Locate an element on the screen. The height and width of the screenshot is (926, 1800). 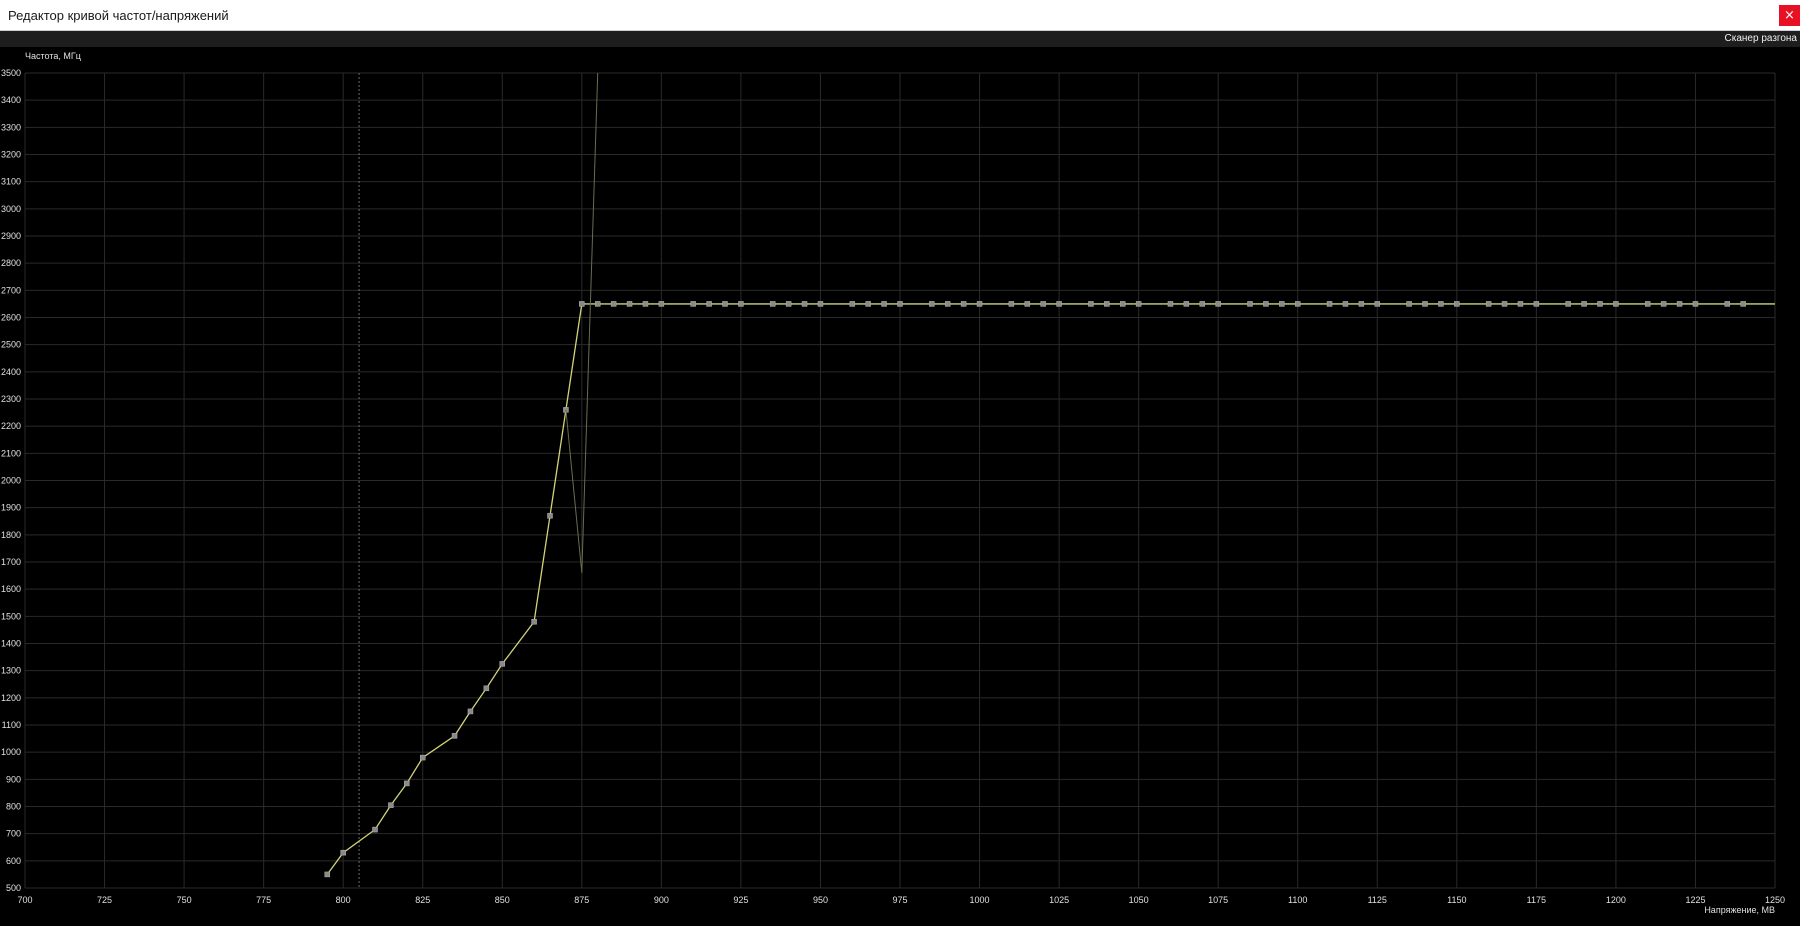
y-tick-label: 800 is located at coordinates (13, 807).